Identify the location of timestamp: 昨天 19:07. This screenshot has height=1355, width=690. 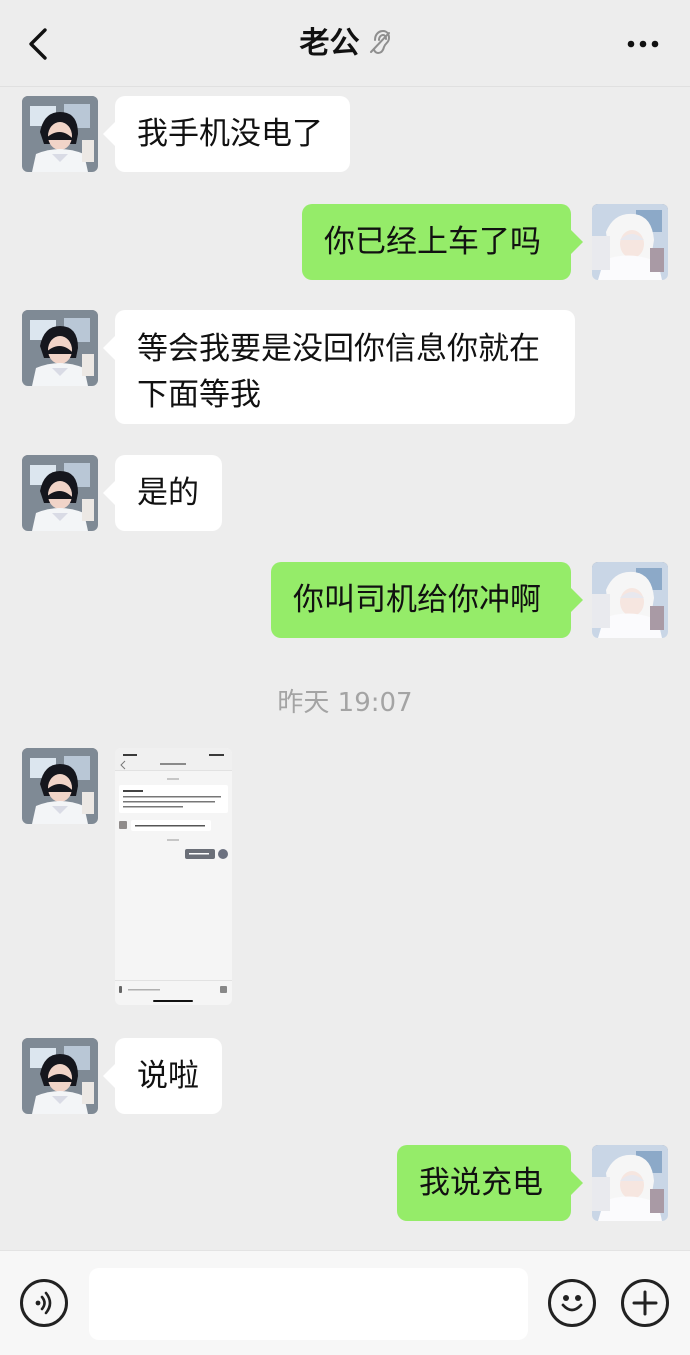
(345, 703).